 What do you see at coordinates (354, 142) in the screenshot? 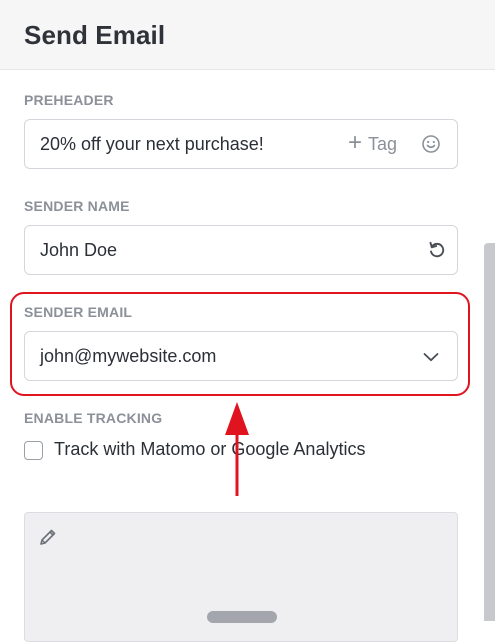
I see `plus-icon: +` at bounding box center [354, 142].